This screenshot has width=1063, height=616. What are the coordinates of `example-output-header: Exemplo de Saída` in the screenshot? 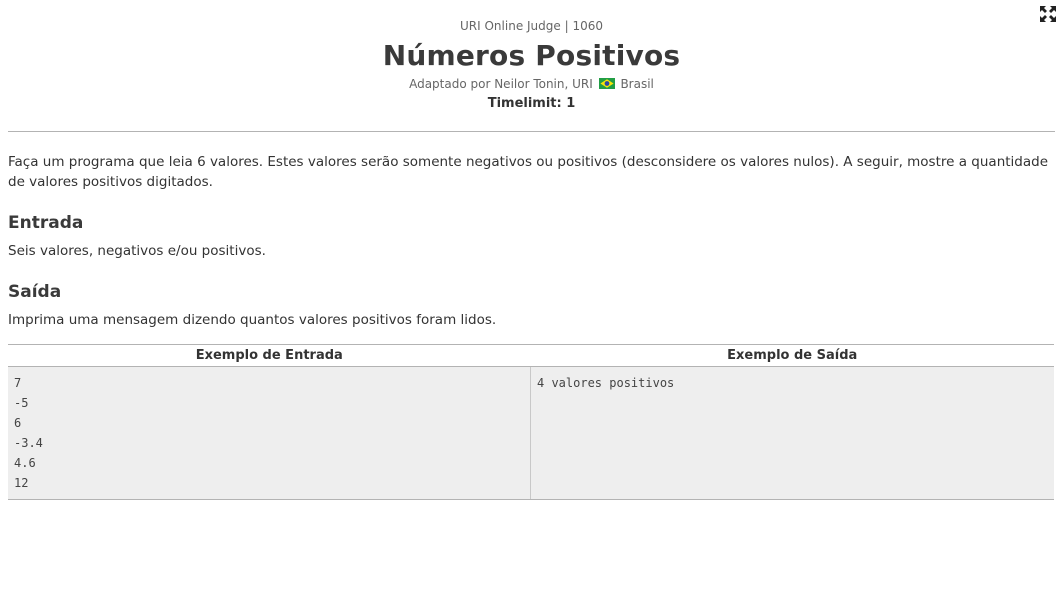 It's located at (792, 355).